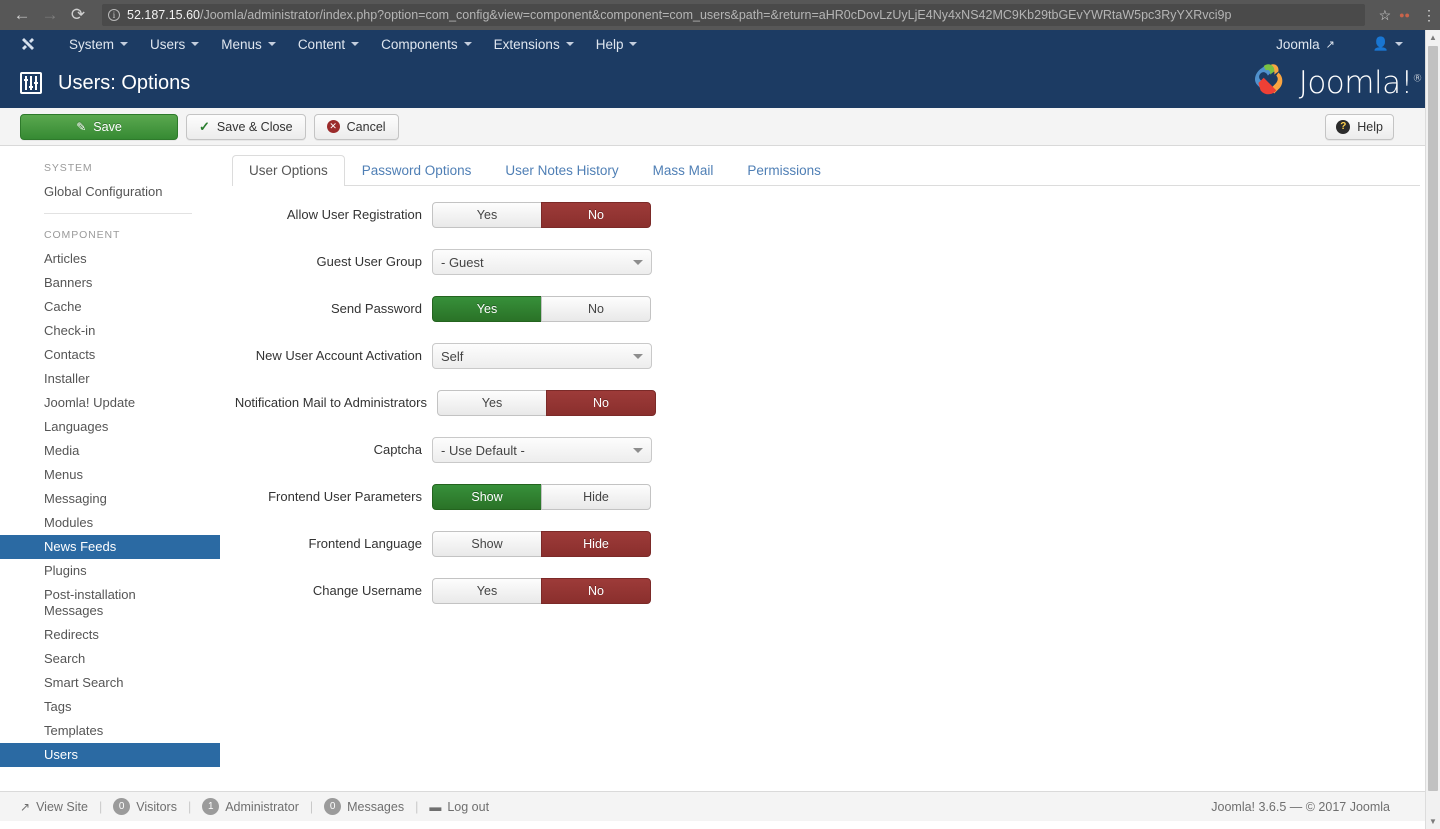 This screenshot has height=829, width=1440. What do you see at coordinates (110, 635) in the screenshot?
I see `sidebar-item-redirects: Redirects` at bounding box center [110, 635].